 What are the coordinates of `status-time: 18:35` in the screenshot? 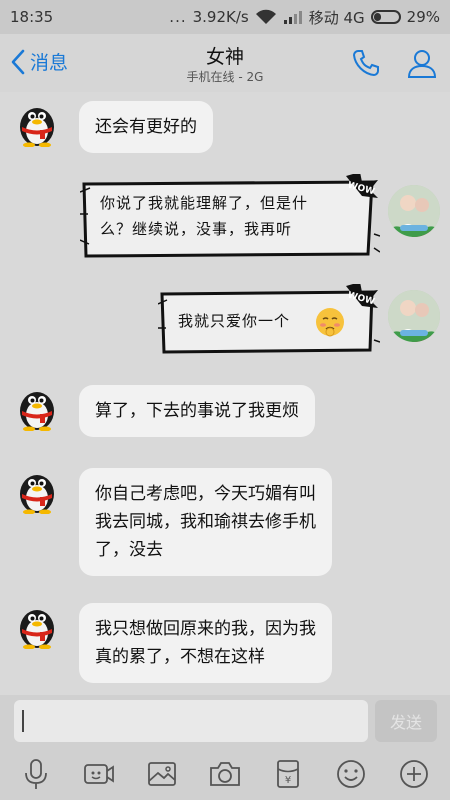 It's located at (32, 17).